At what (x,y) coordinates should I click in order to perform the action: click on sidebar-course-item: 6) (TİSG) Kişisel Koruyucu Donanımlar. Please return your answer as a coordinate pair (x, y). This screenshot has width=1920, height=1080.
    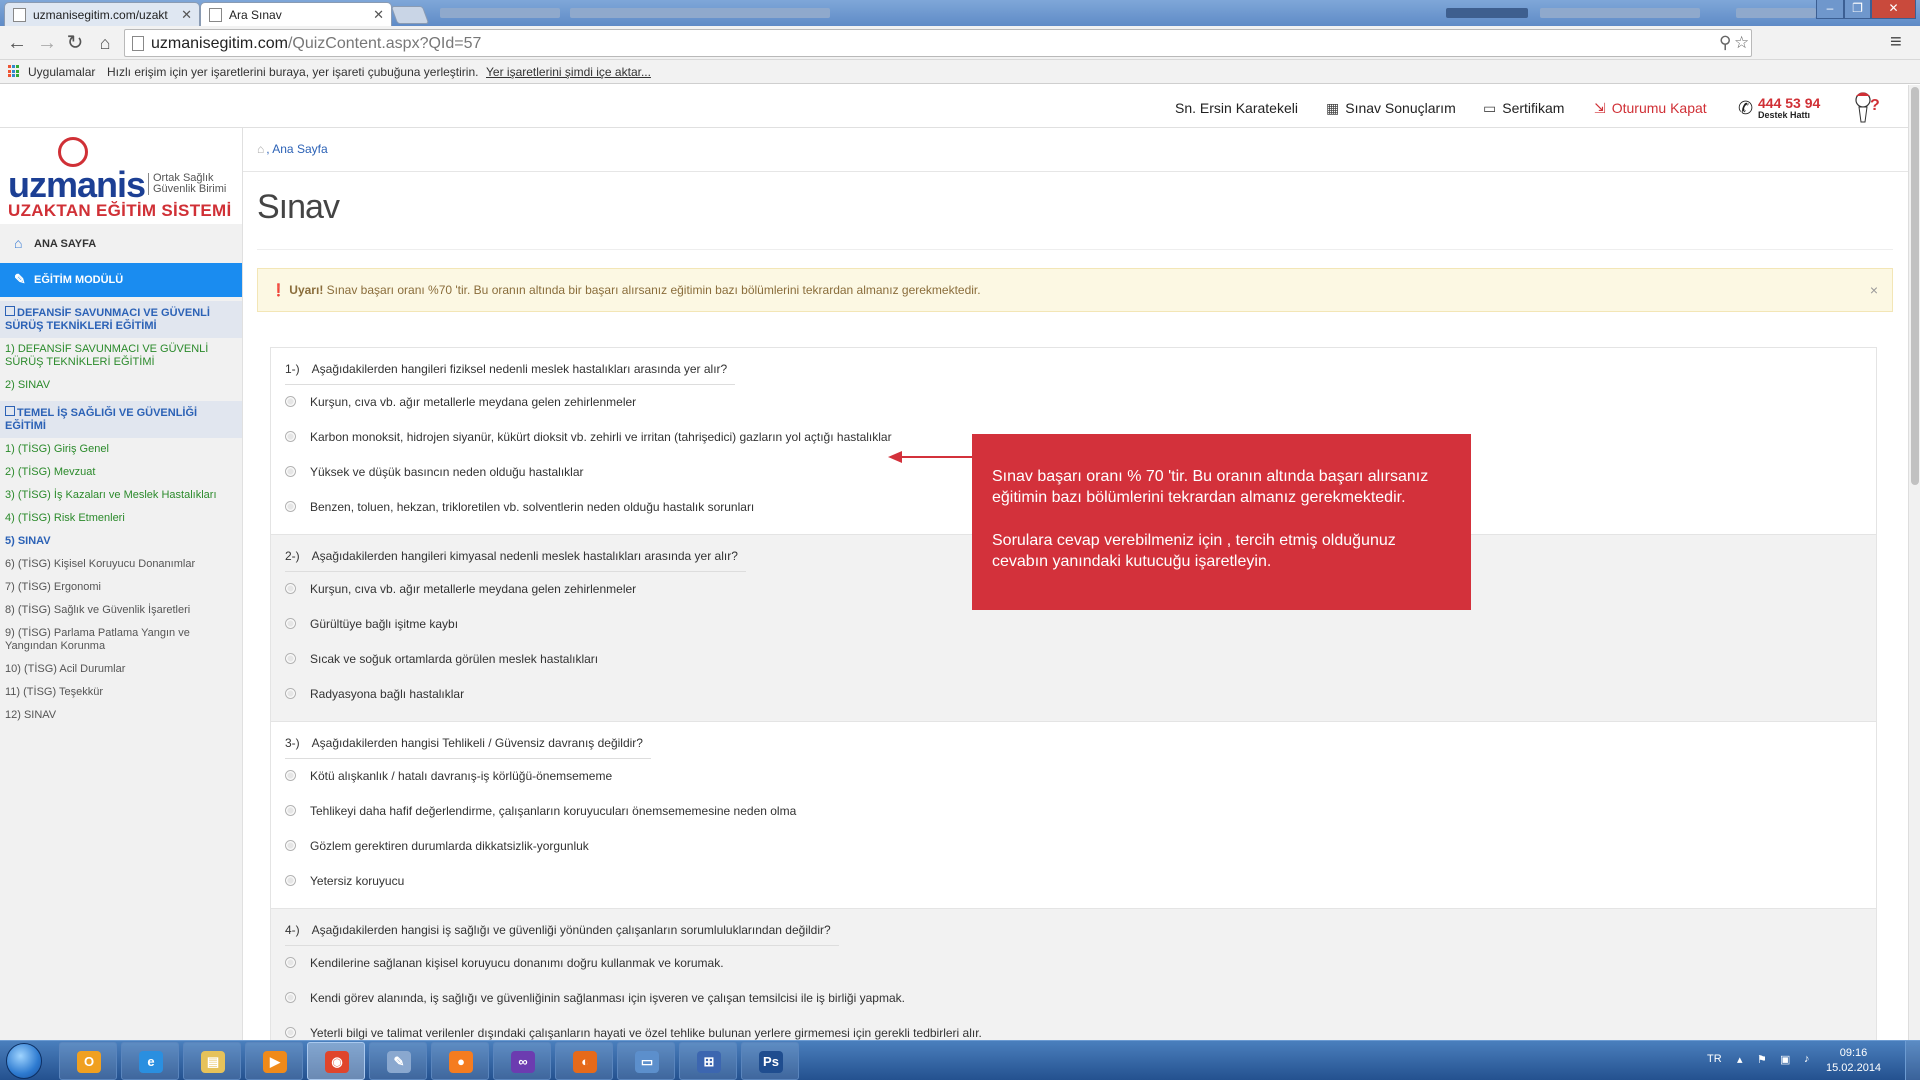
    Looking at the image, I should click on (121, 564).